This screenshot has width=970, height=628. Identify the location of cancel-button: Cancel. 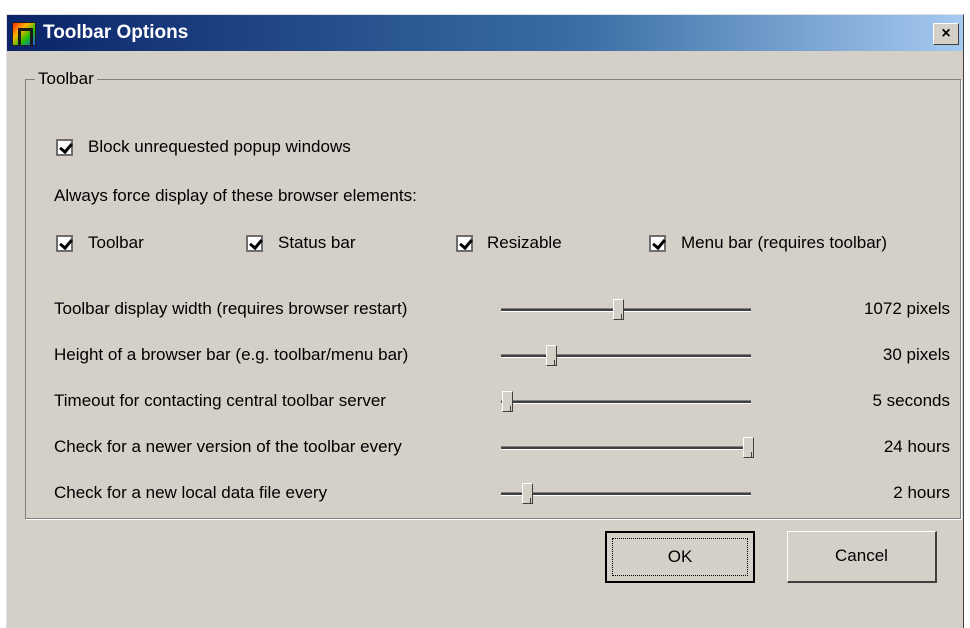
(862, 557).